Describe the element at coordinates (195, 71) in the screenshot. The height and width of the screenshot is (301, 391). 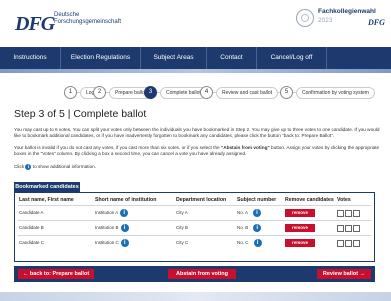
I see `nav-stripe` at that location.